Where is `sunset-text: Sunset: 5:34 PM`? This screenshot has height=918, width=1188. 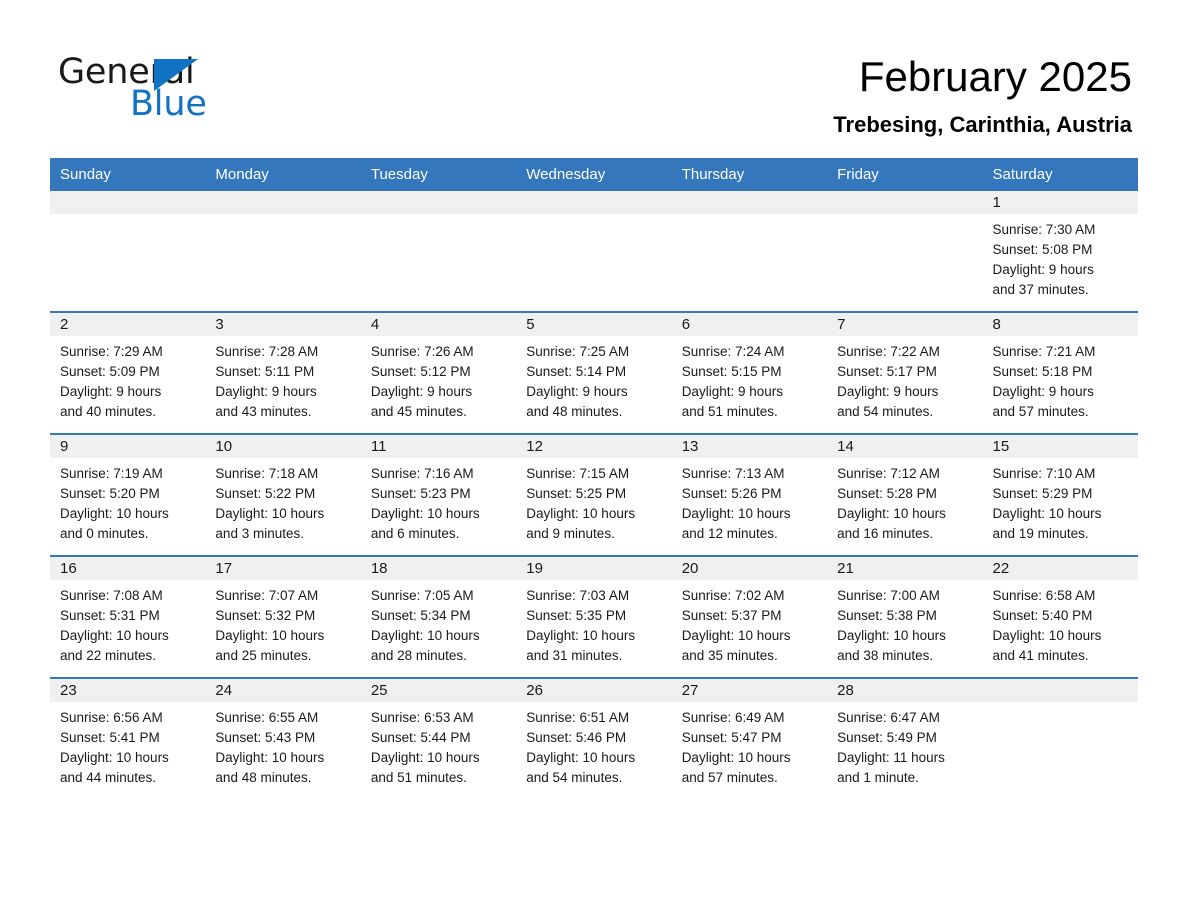 sunset-text: Sunset: 5:34 PM is located at coordinates (420, 615).